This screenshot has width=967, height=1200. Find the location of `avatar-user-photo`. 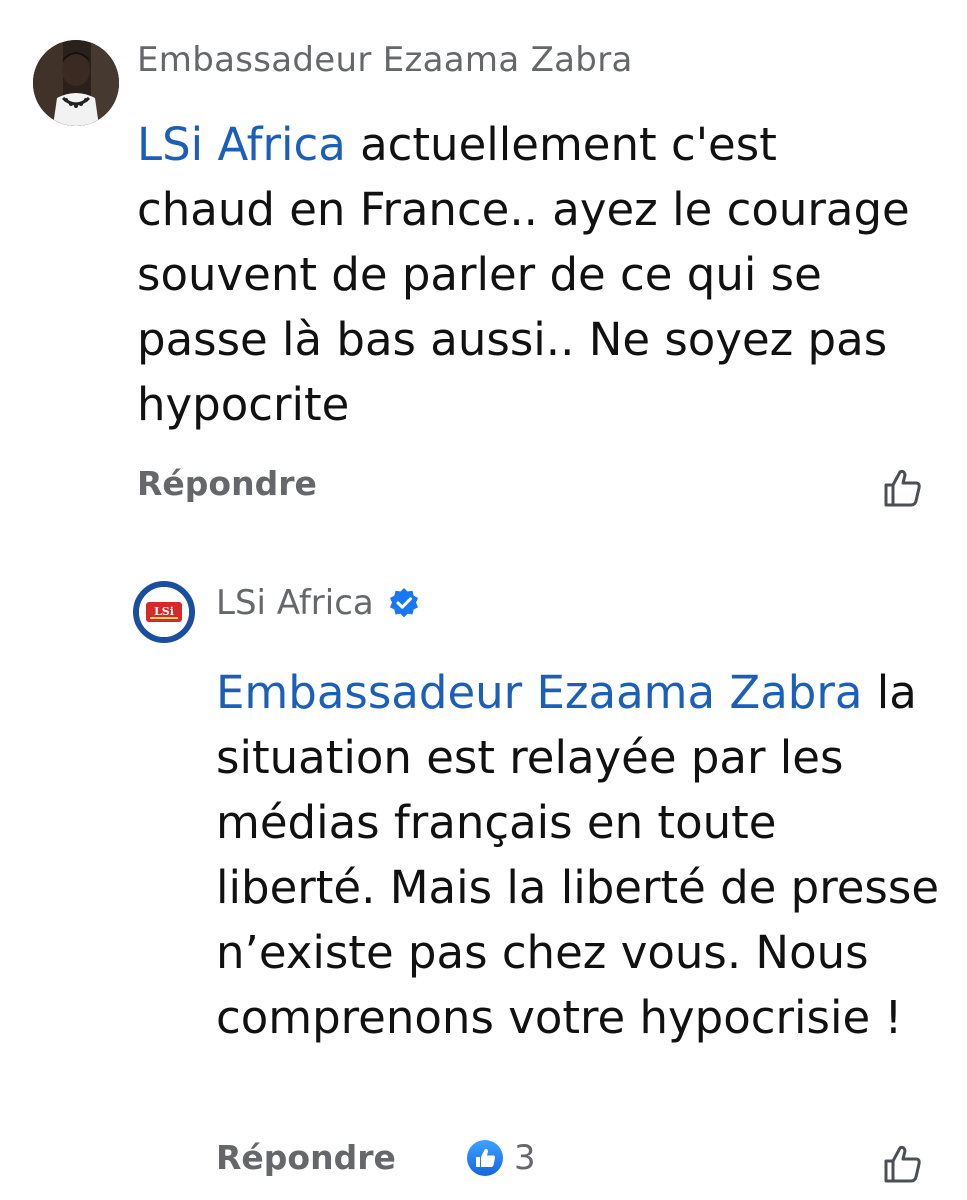

avatar-user-photo is located at coordinates (76, 83).